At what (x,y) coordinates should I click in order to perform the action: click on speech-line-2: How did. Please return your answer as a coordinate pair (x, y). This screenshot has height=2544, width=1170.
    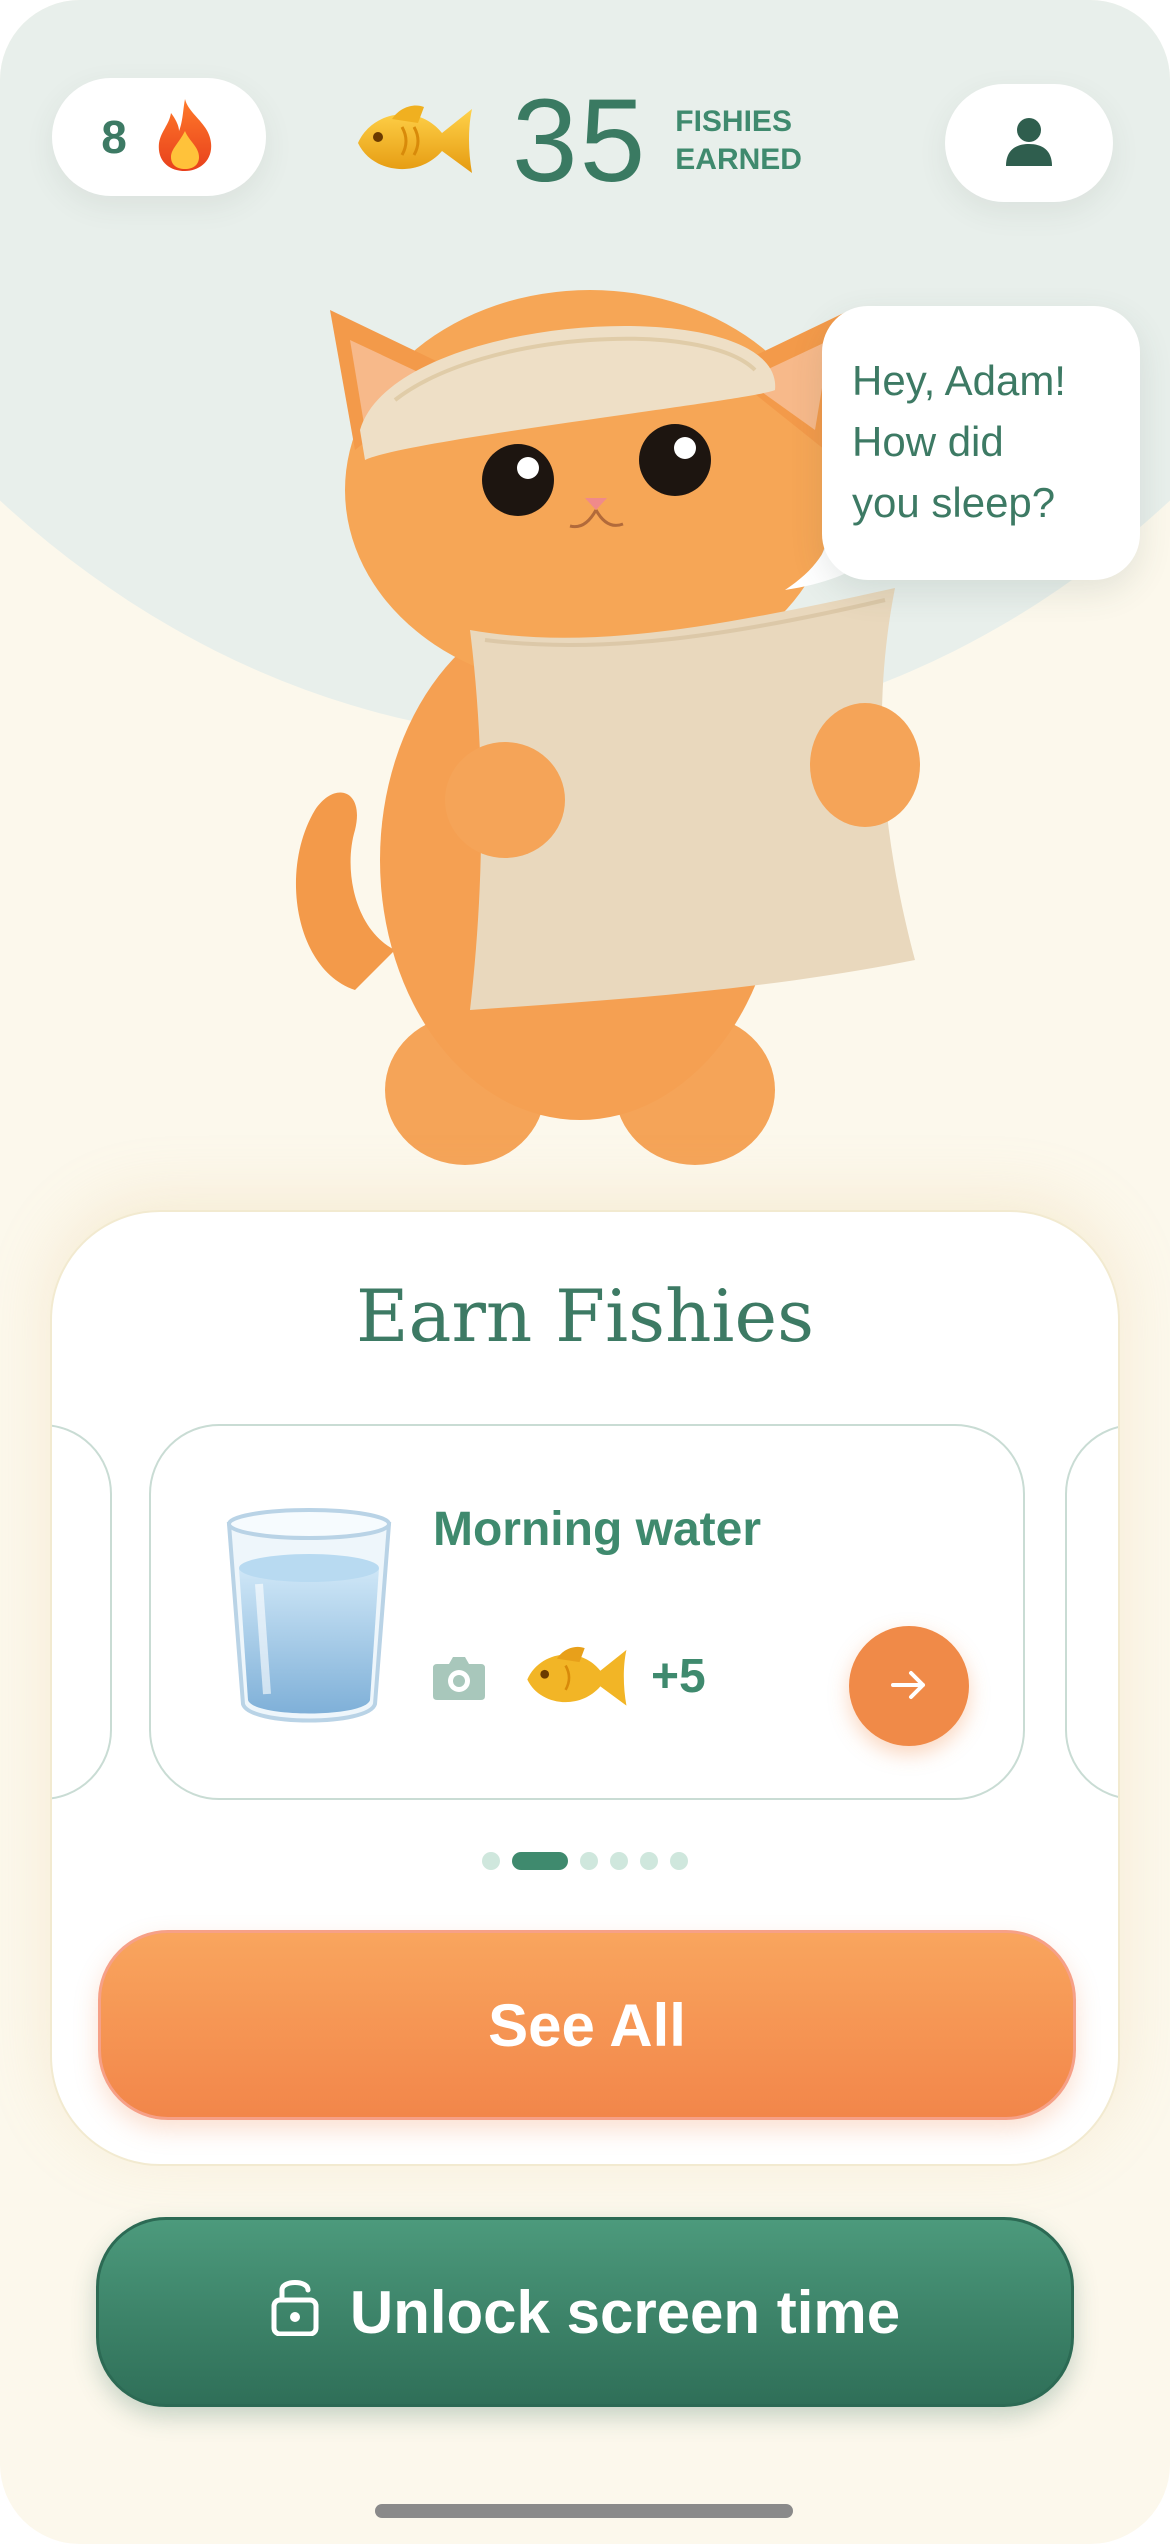
    Looking at the image, I should click on (928, 441).